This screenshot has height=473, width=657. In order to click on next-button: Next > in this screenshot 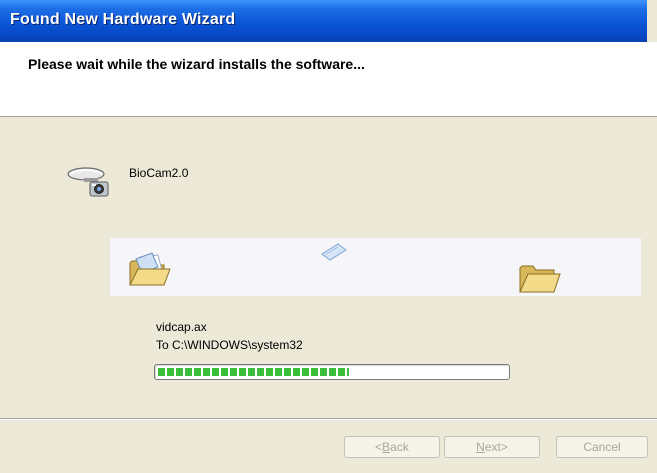, I will do `click(492, 447)`.